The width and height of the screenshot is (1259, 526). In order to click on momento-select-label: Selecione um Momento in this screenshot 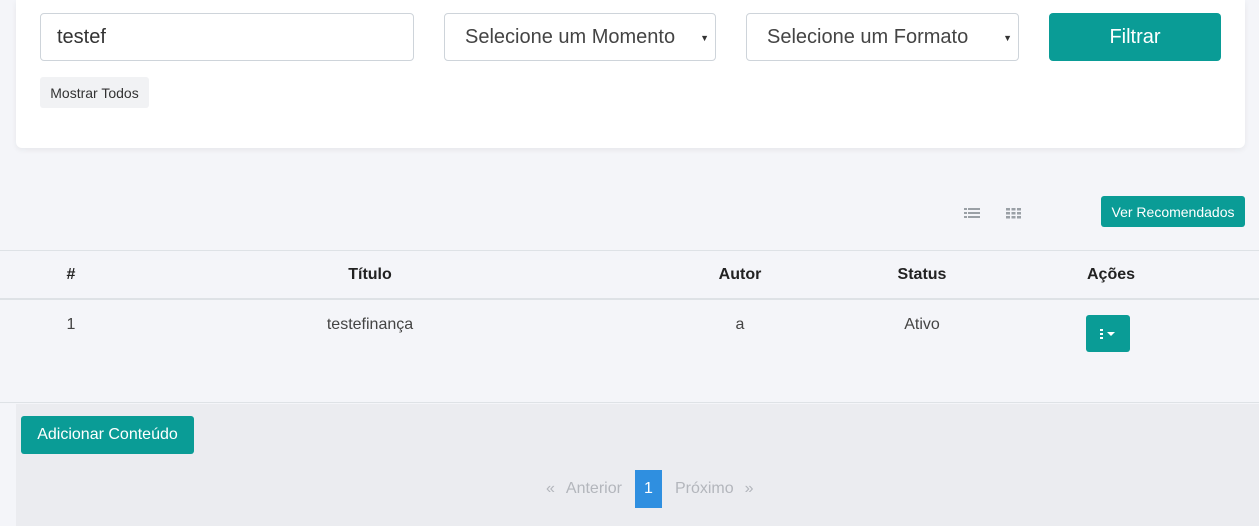, I will do `click(570, 36)`.